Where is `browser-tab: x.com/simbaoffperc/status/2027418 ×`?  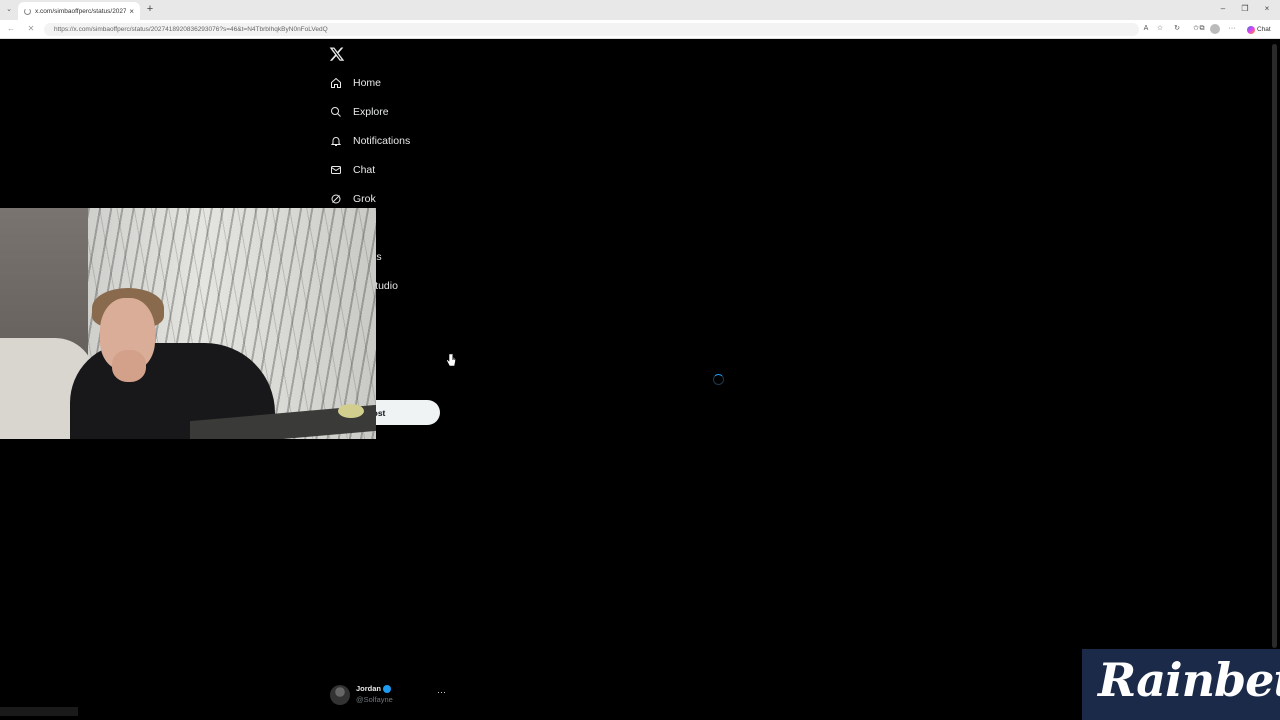
browser-tab: x.com/simbaoffperc/status/2027418 × is located at coordinates (79, 11).